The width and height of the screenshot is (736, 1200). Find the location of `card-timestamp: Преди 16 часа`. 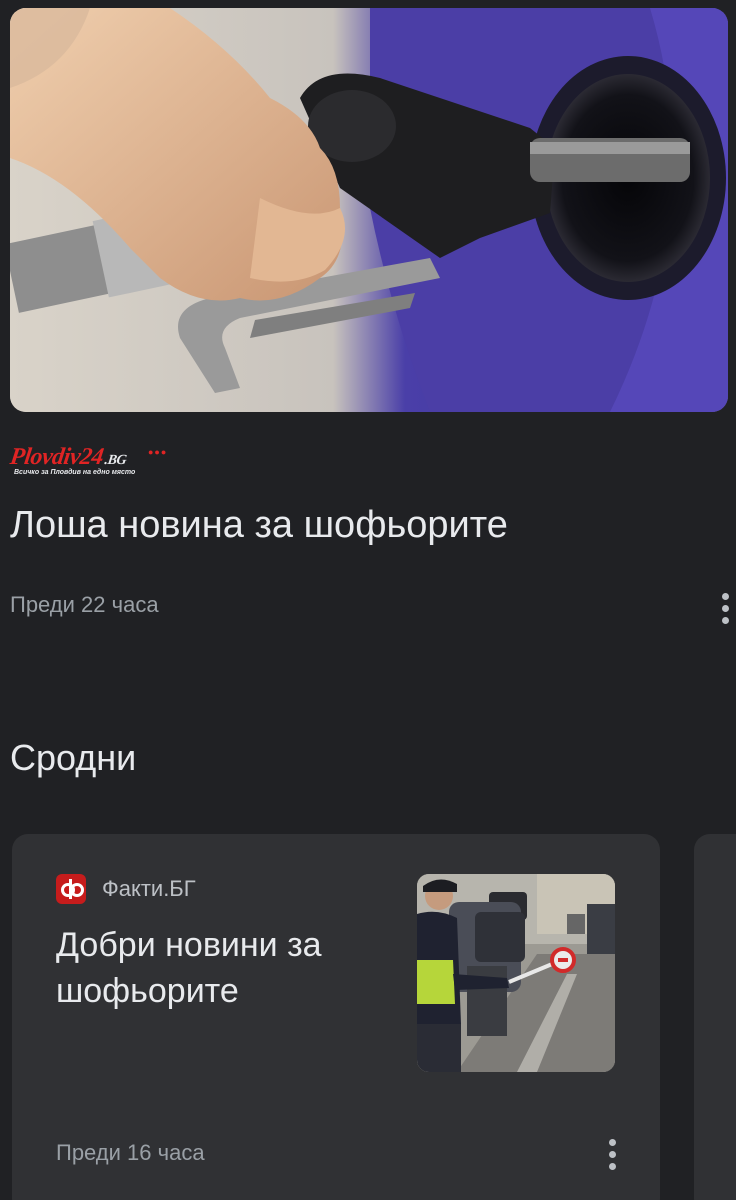

card-timestamp: Преди 16 часа is located at coordinates (130, 1152).